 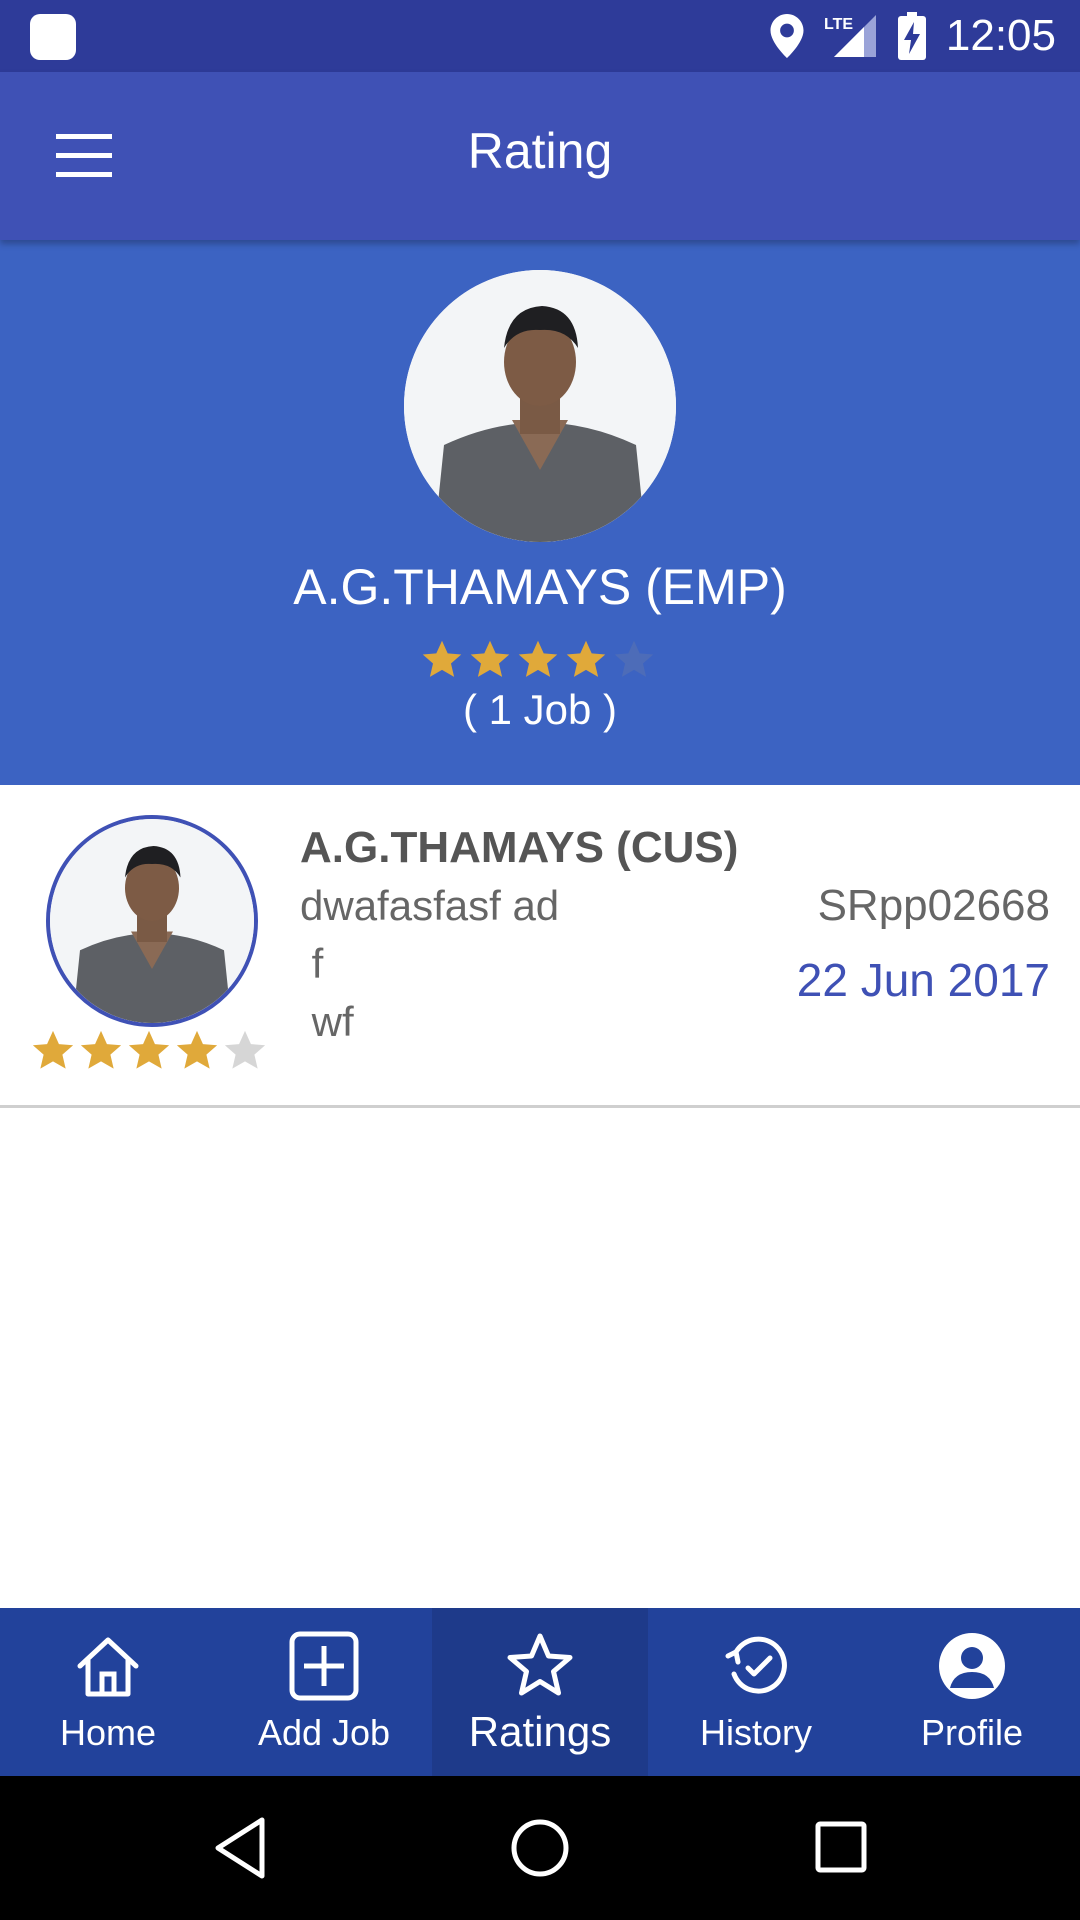 I want to click on home-icon, so click(x=108, y=1667).